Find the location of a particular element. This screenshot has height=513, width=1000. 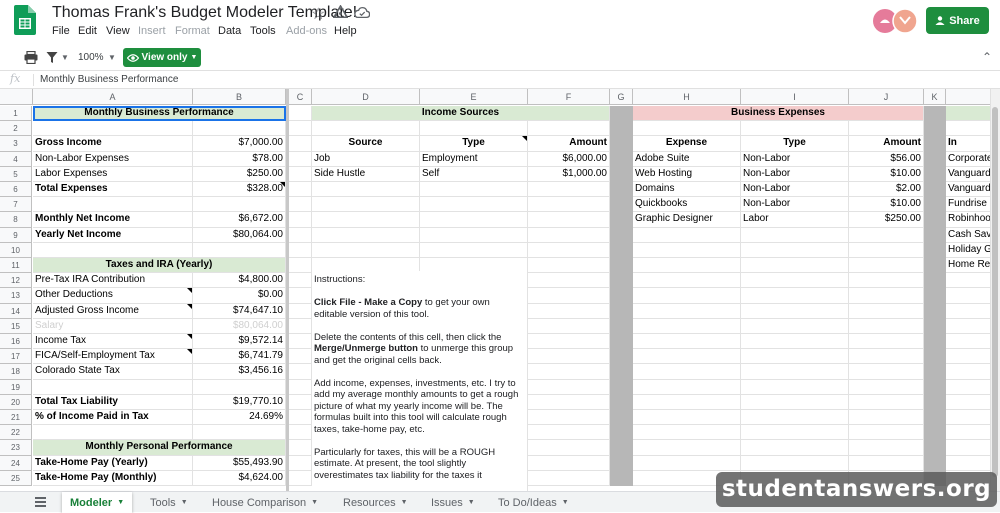

cell-j3: Amount is located at coordinates (886, 144).